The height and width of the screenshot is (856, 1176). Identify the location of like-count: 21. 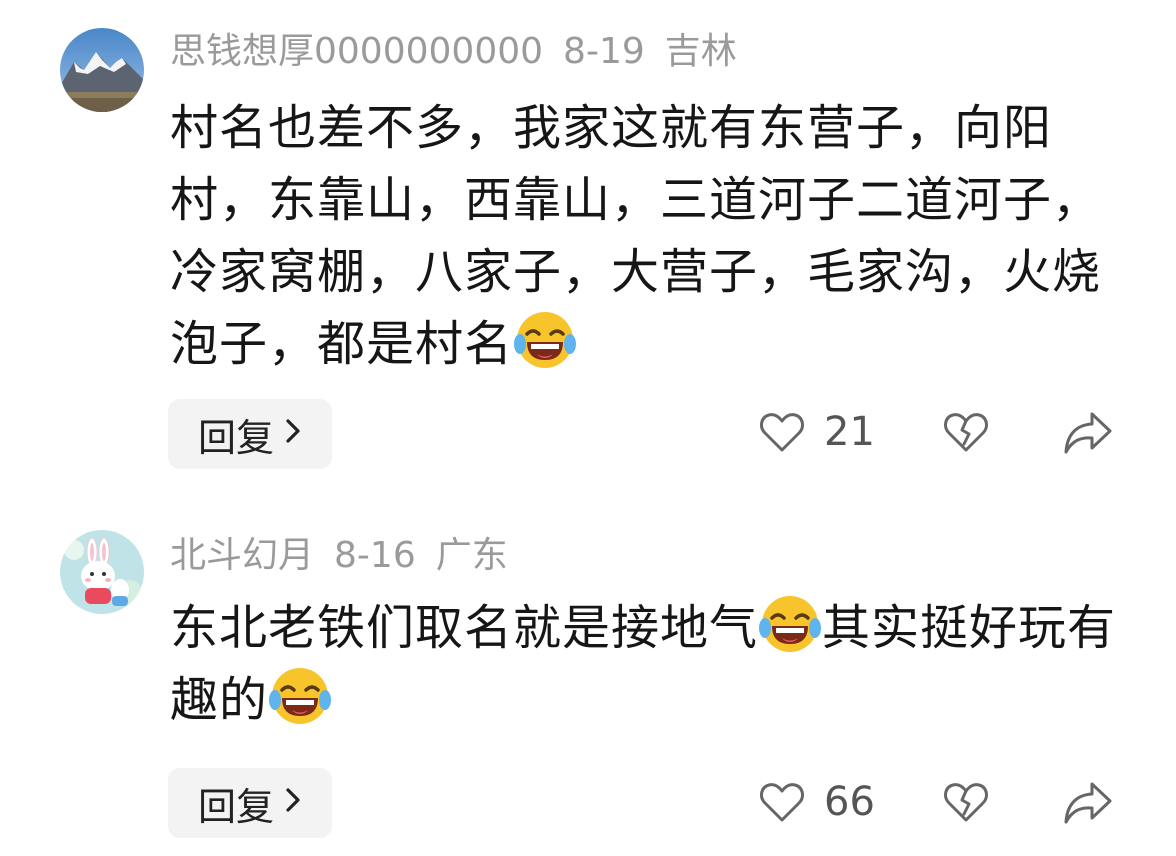
(849, 432).